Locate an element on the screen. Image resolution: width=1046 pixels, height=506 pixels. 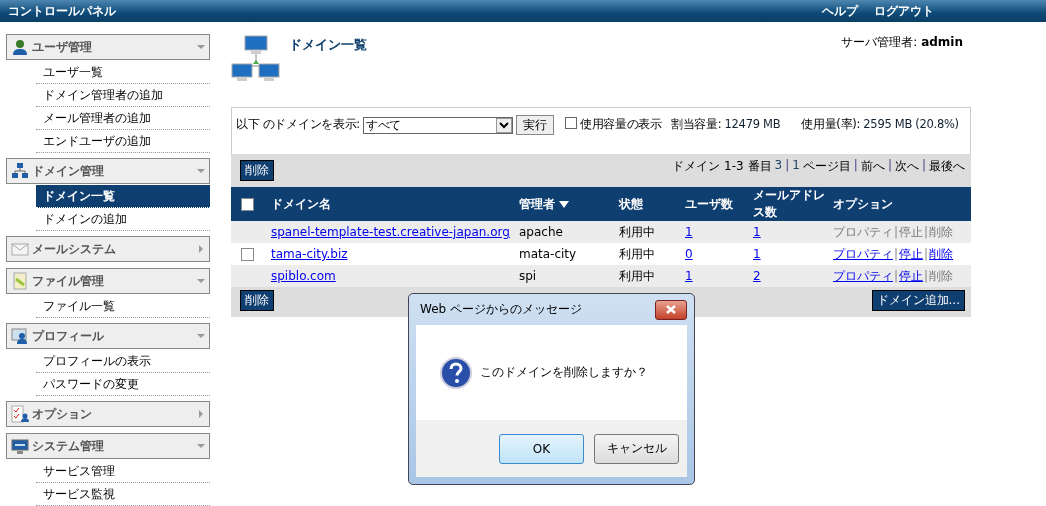
sidebar-section-header: プロフィール is located at coordinates (108, 336).